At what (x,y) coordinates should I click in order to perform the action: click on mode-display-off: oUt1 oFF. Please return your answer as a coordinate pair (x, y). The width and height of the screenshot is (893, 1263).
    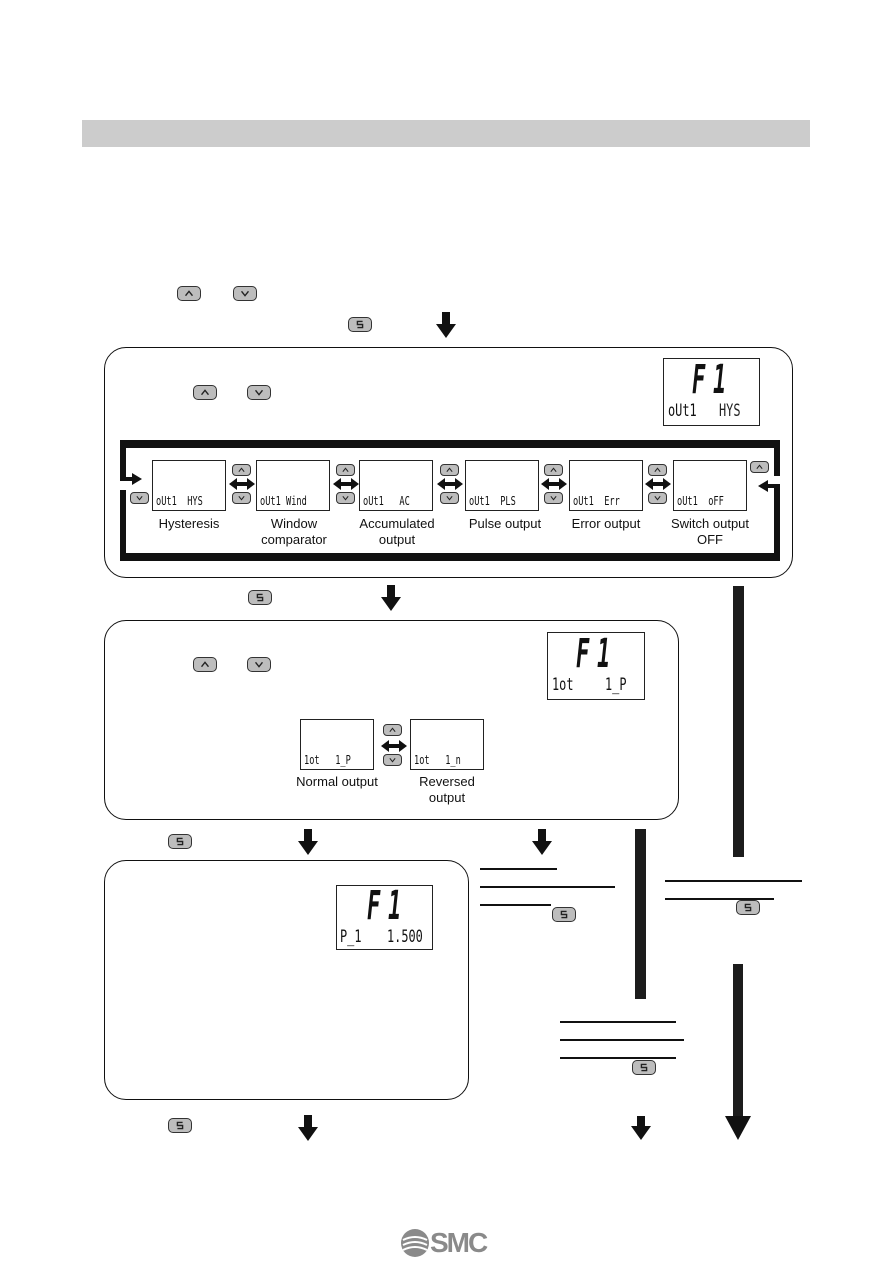
    Looking at the image, I should click on (710, 485).